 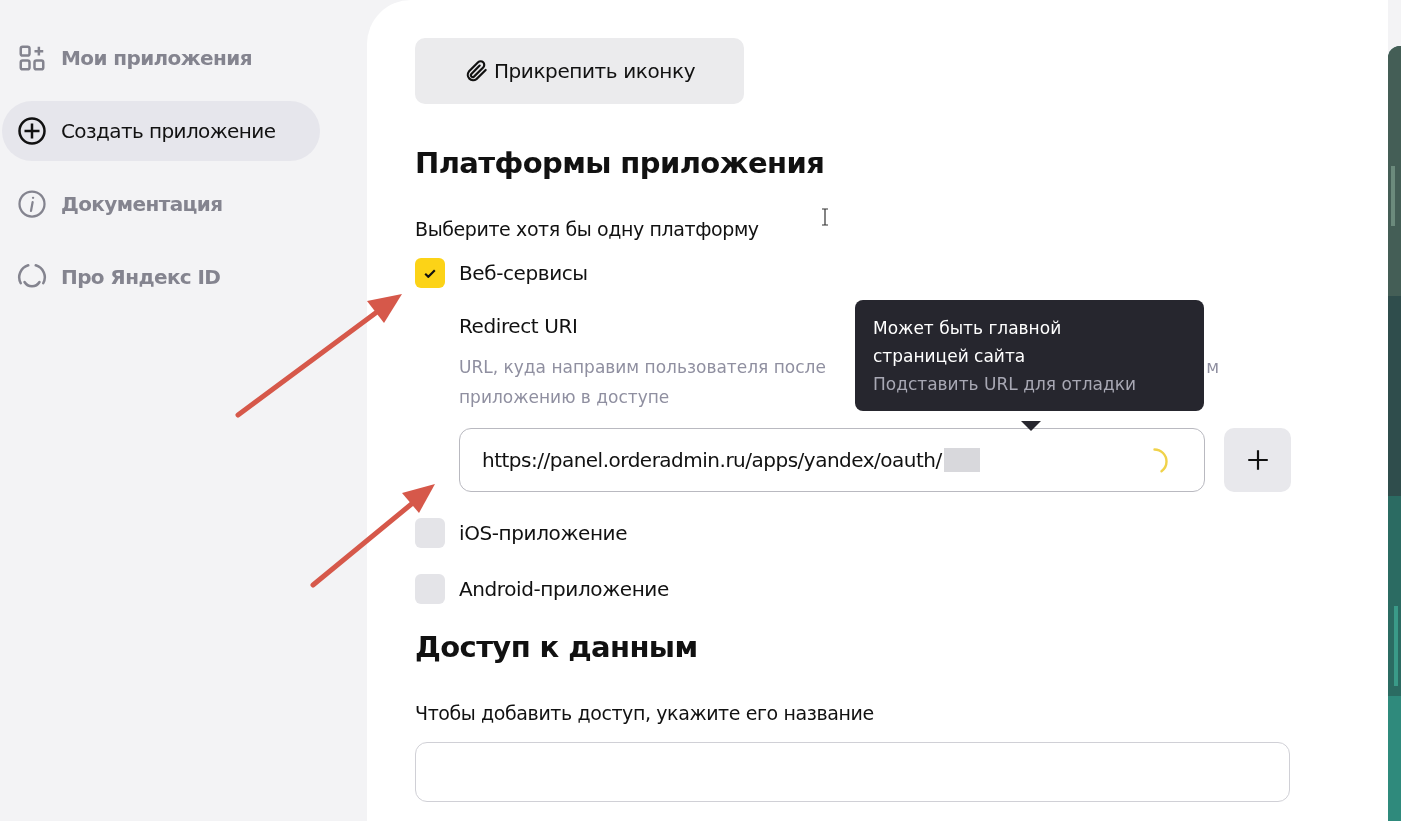 What do you see at coordinates (32, 58) in the screenshot?
I see `apps-icon` at bounding box center [32, 58].